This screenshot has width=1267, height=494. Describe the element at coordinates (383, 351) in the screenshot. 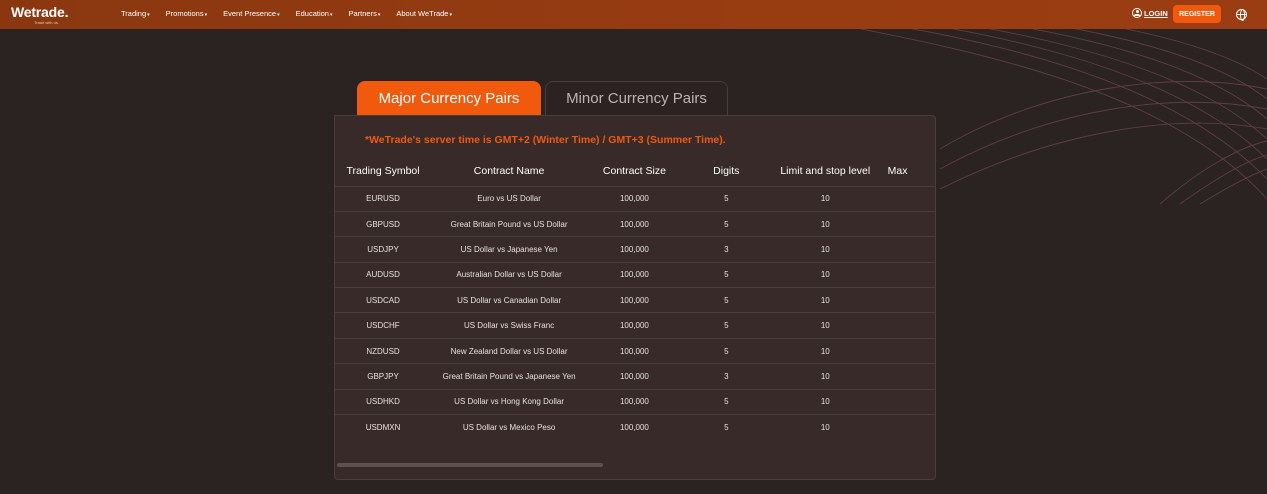

I see `symbol-cell: NZDUSD` at that location.